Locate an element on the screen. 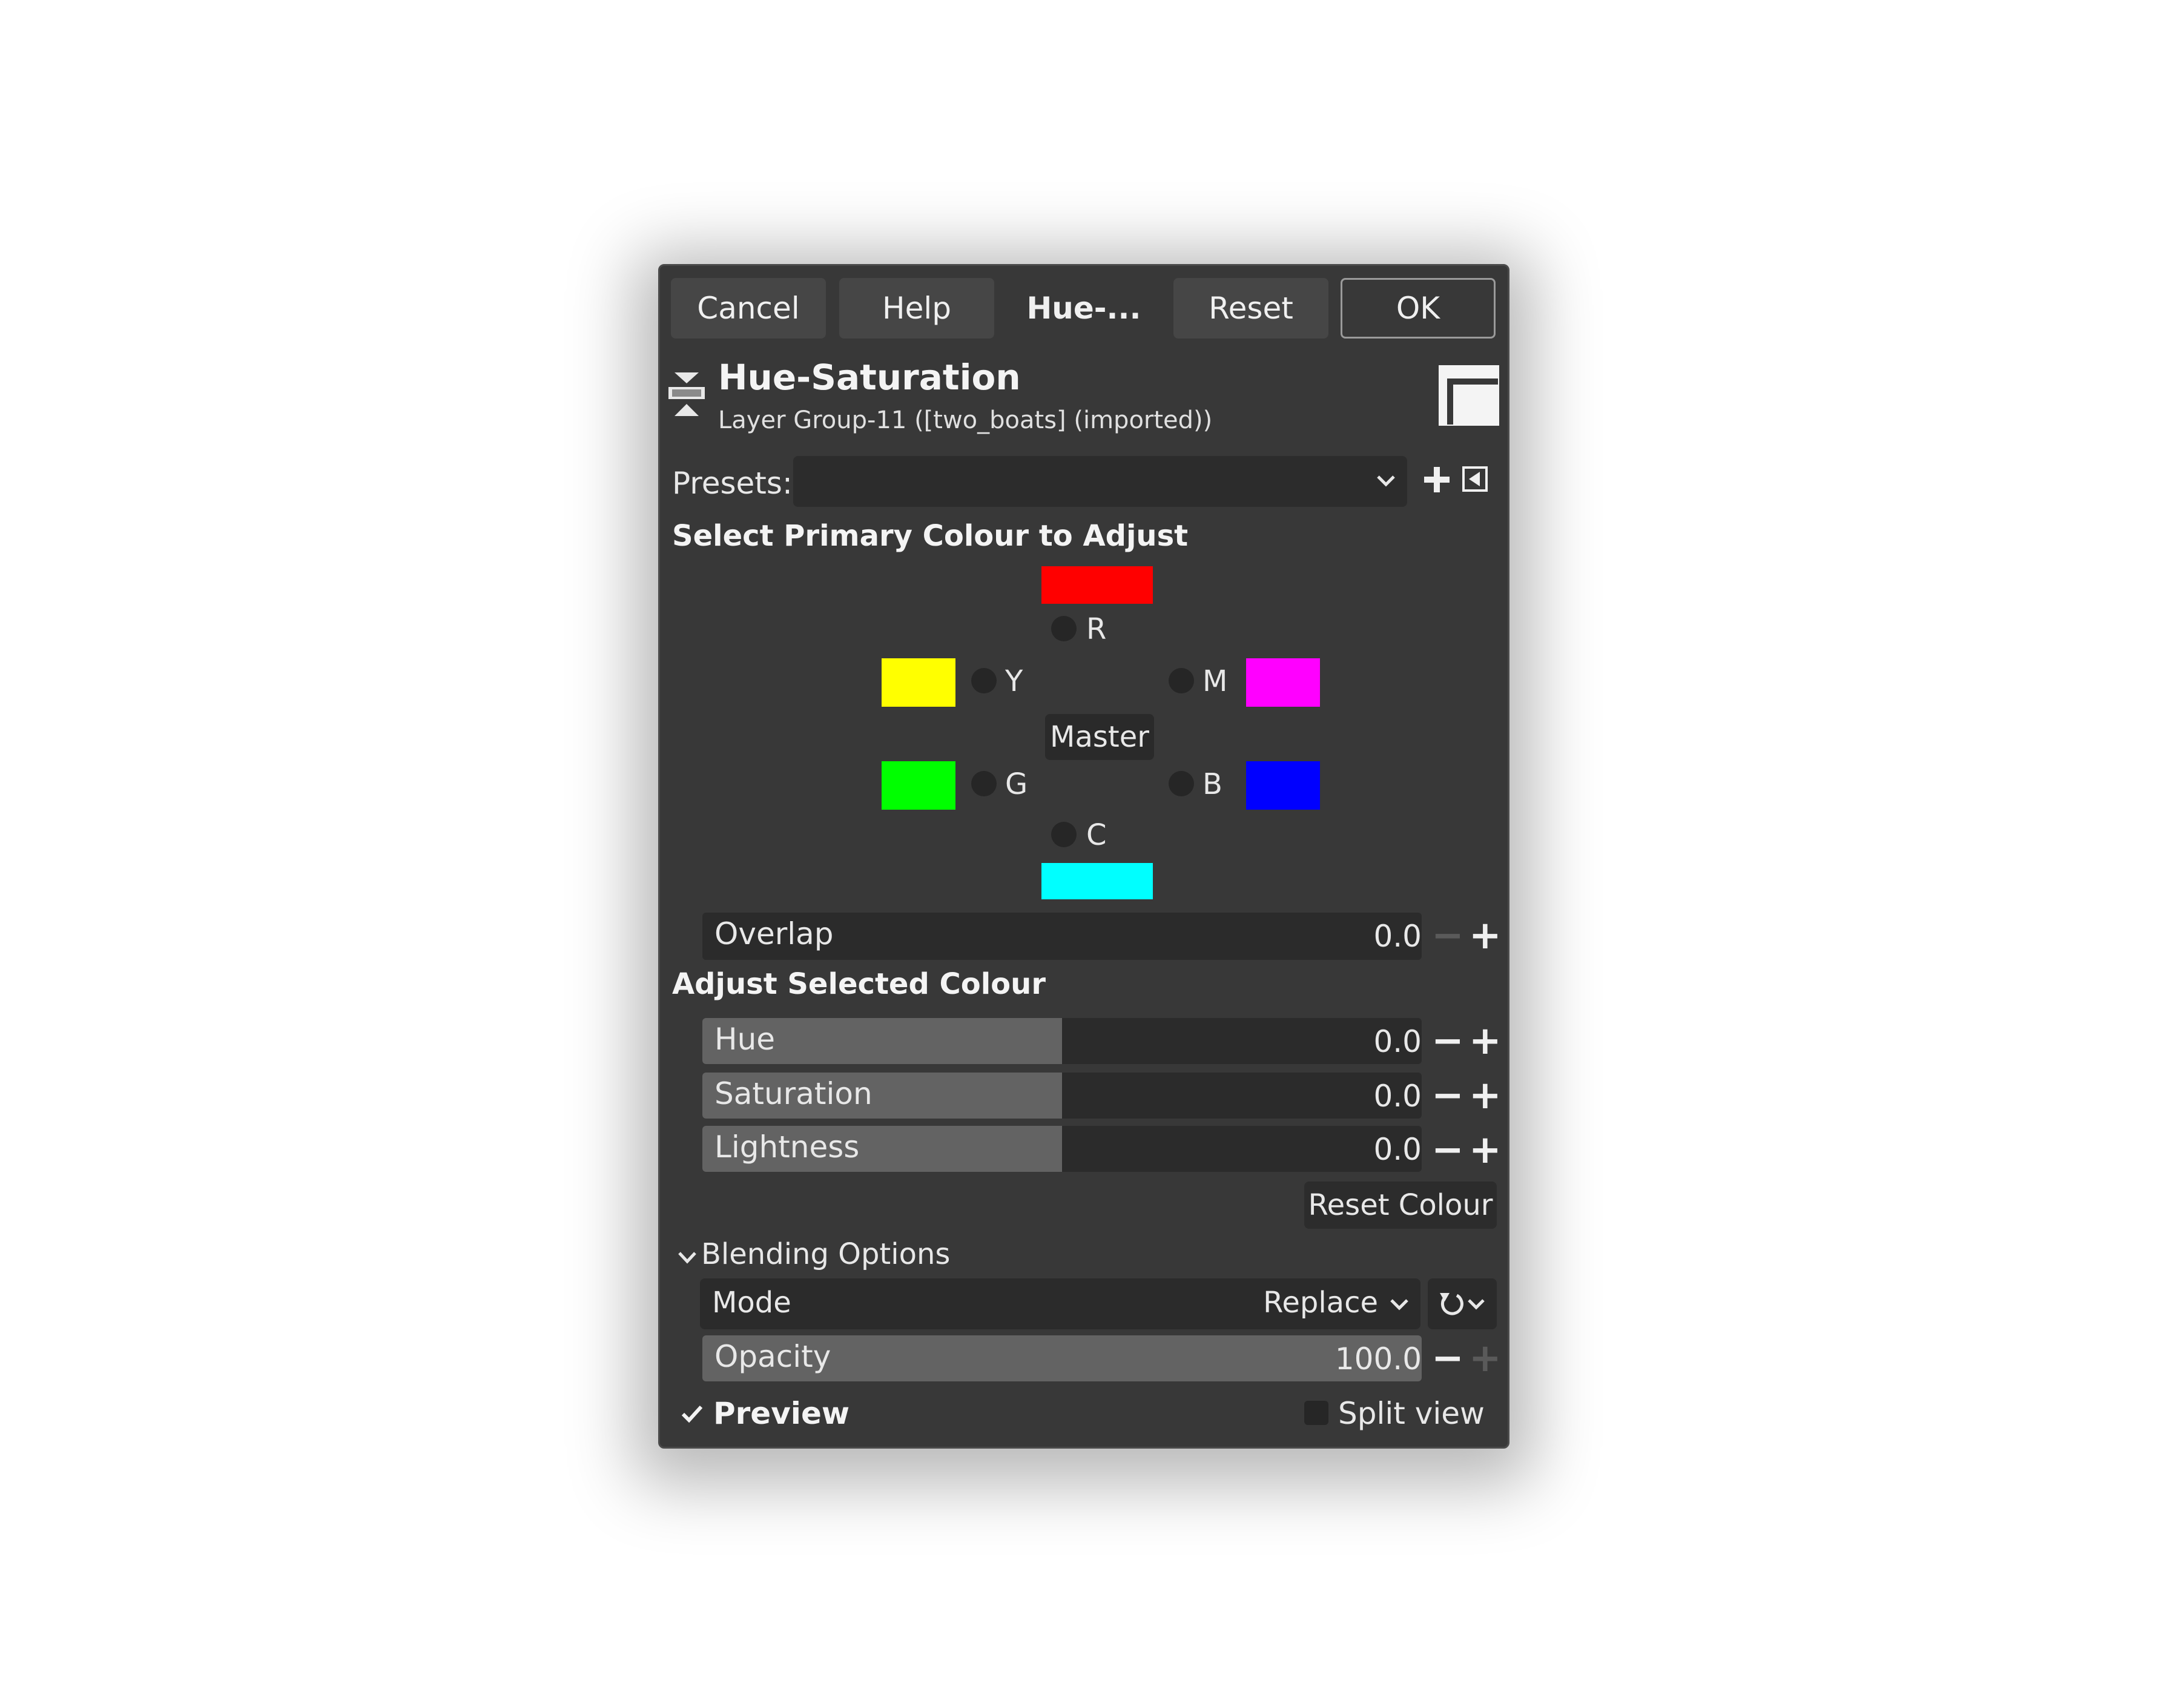  composite-mode-icon is located at coordinates (1462, 1304).